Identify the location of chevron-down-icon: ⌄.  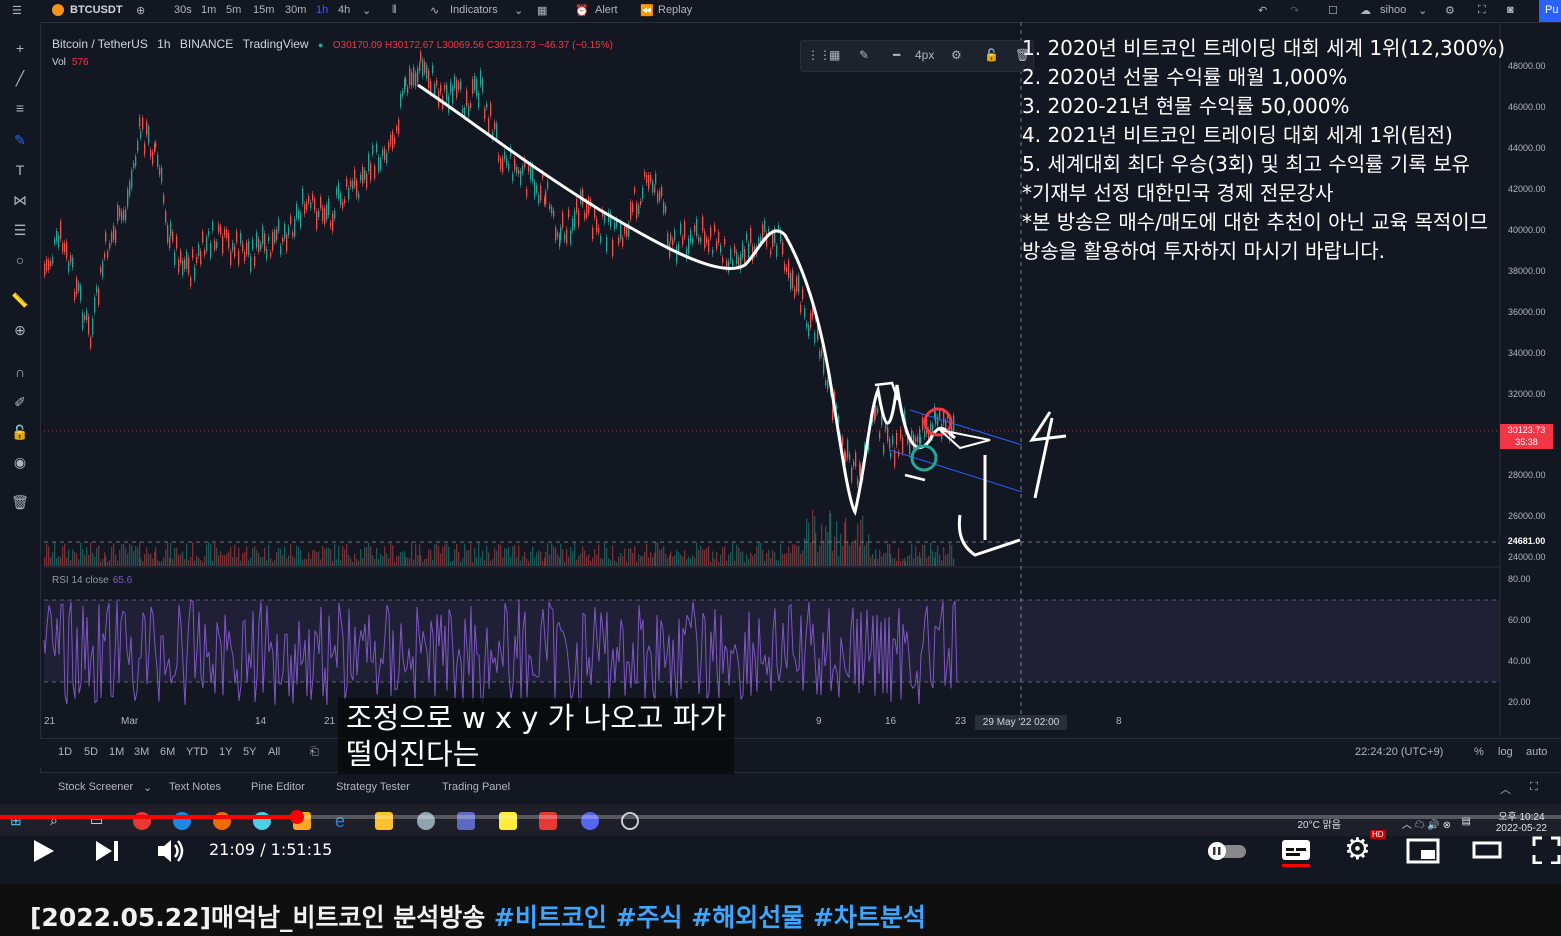
(147, 787).